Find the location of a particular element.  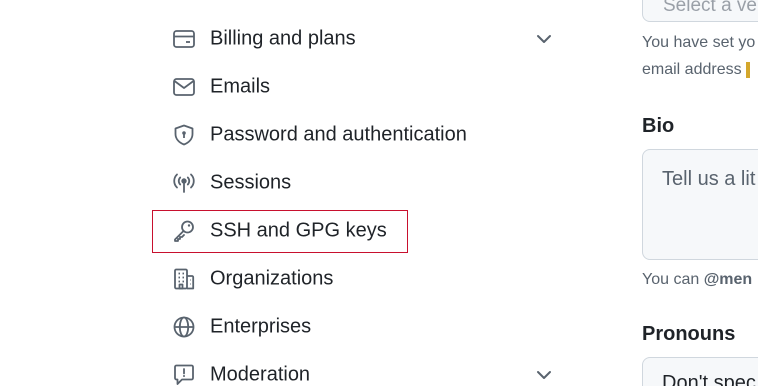

public-email-select: Select a ve is located at coordinates (700, 11).